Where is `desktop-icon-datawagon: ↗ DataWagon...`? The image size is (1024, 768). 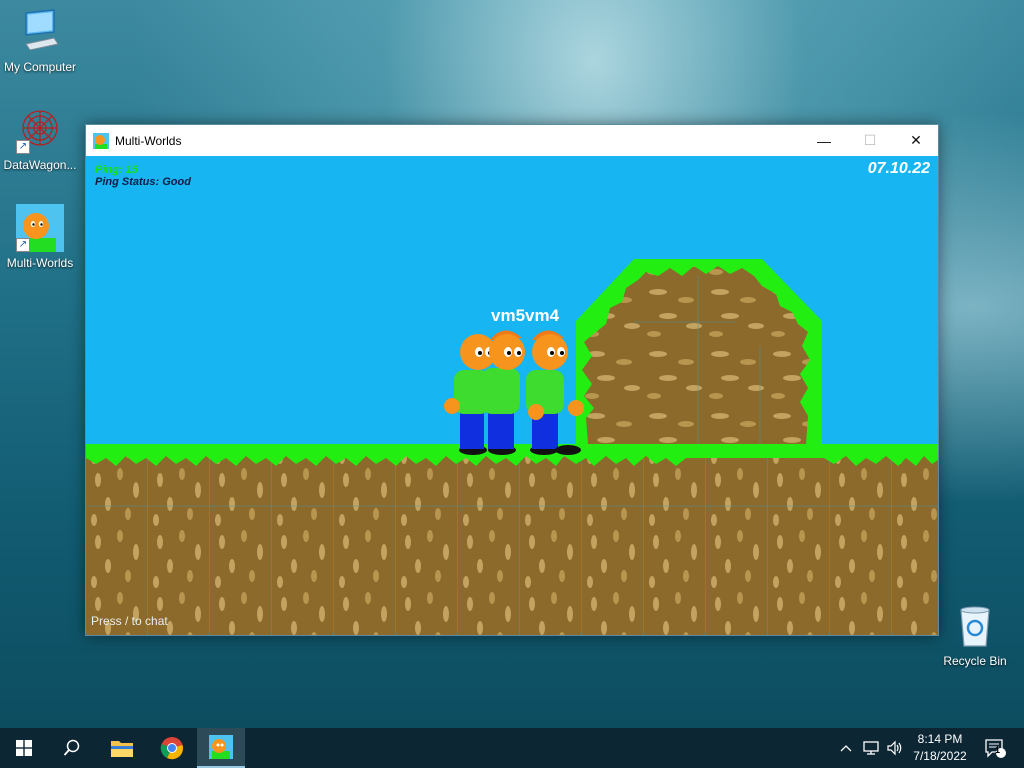 desktop-icon-datawagon: ↗ DataWagon... is located at coordinates (40, 139).